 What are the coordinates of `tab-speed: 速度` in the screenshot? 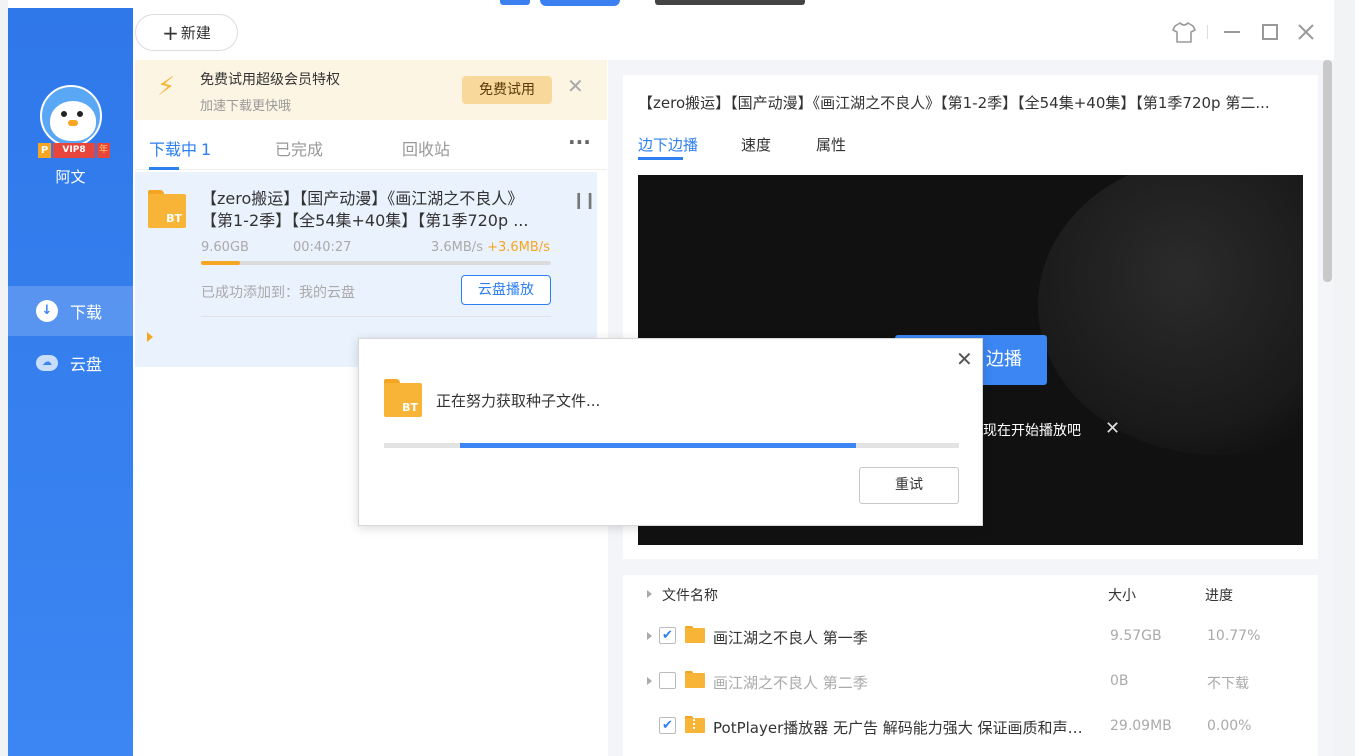 It's located at (756, 144).